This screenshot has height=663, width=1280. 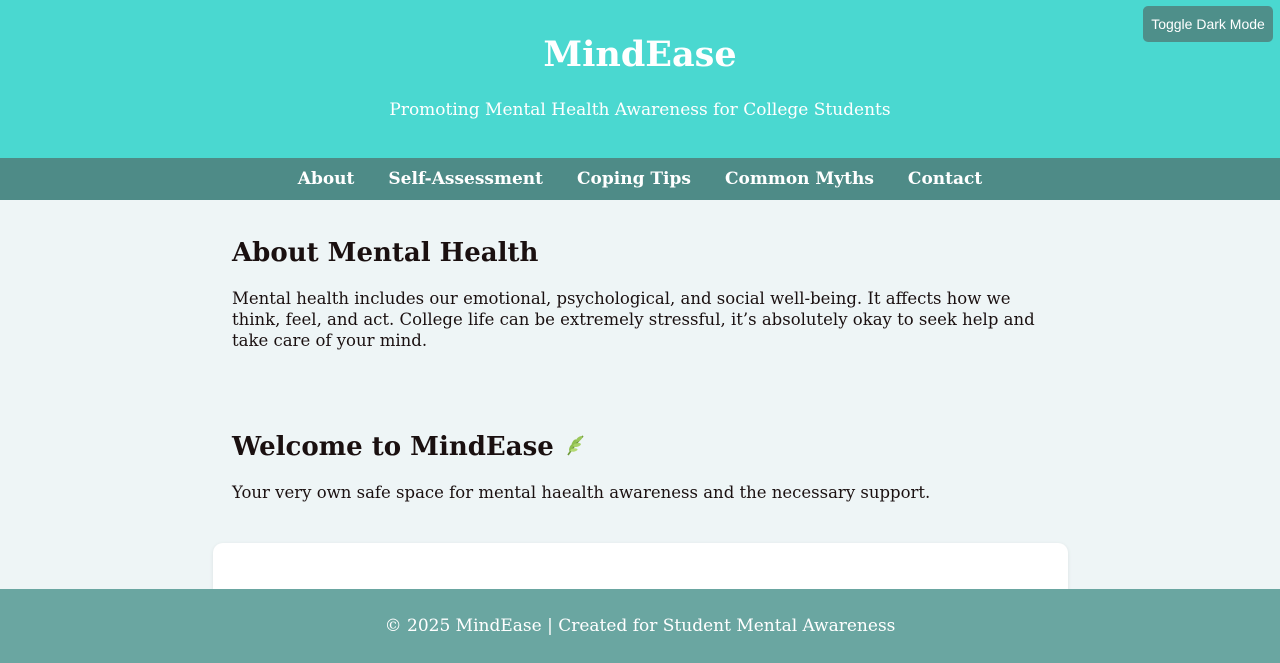 What do you see at coordinates (640, 447) in the screenshot?
I see `welcome-heading-row: Welcome to MindEase` at bounding box center [640, 447].